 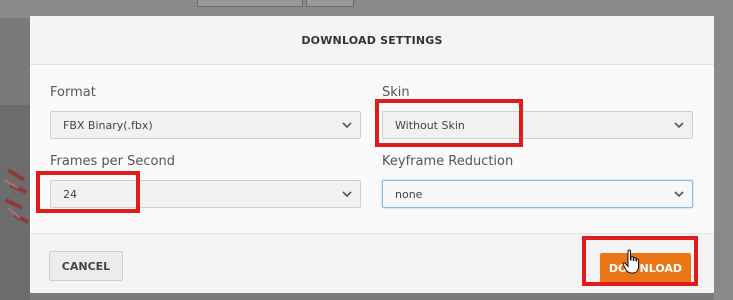 What do you see at coordinates (108, 125) in the screenshot?
I see `format-value: FBX Binary(.fbx)` at bounding box center [108, 125].